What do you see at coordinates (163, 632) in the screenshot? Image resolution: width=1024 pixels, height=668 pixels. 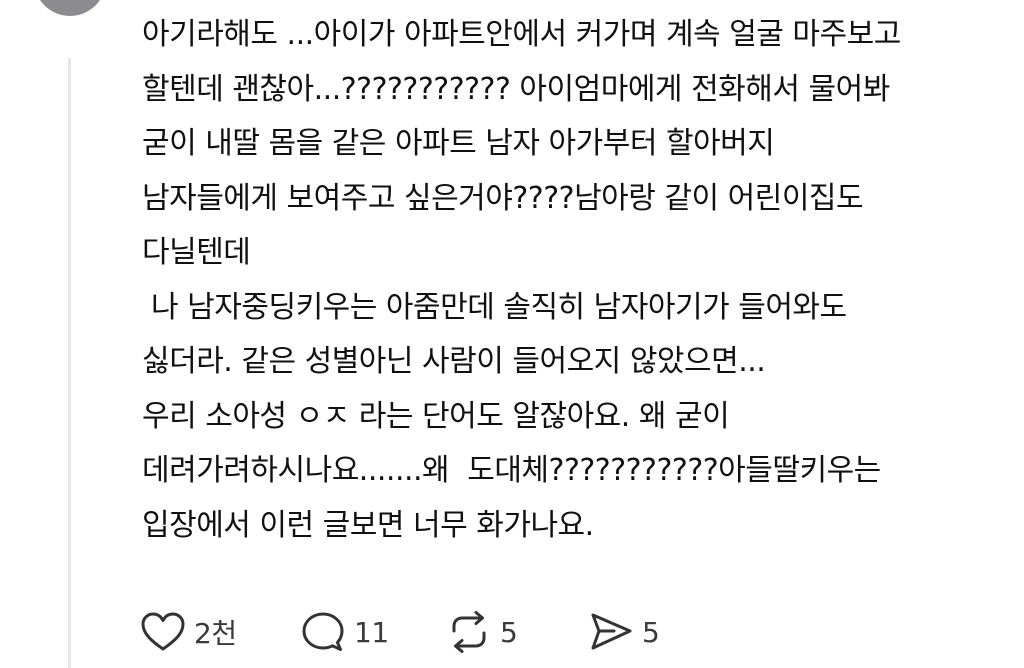 I see `heart-icon` at bounding box center [163, 632].